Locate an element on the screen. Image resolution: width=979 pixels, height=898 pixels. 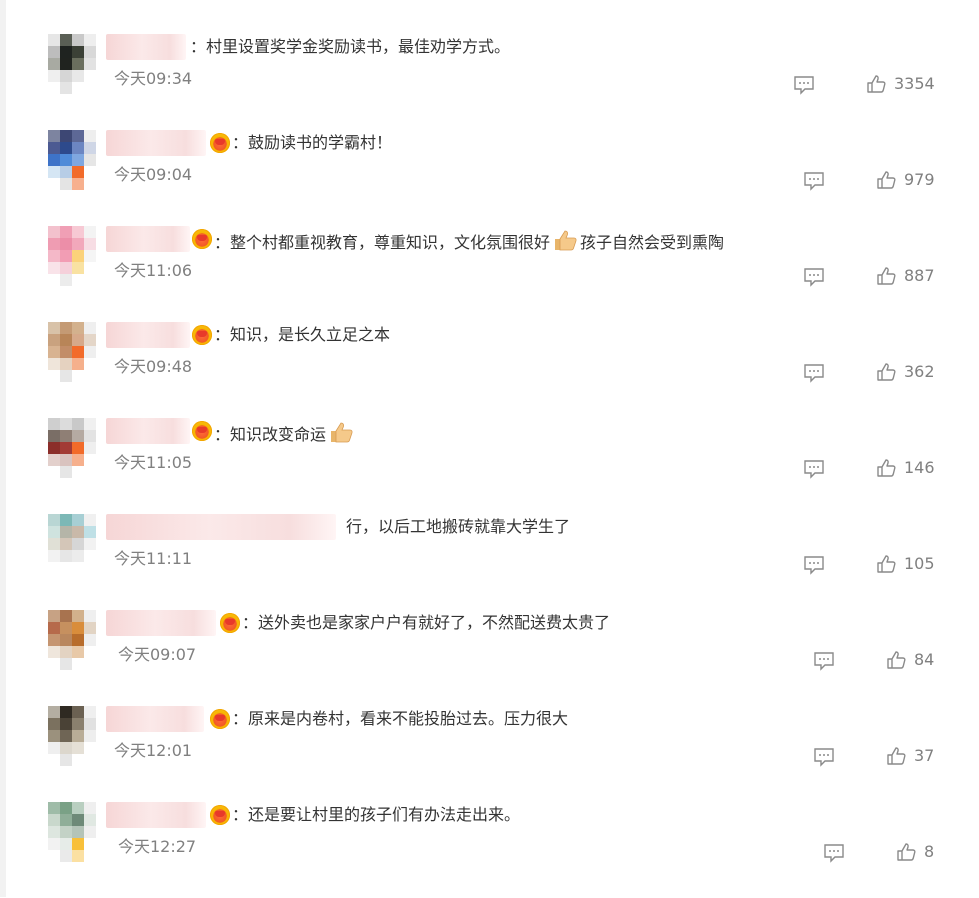
comment-time: 今天11:11 is located at coordinates (153, 558).